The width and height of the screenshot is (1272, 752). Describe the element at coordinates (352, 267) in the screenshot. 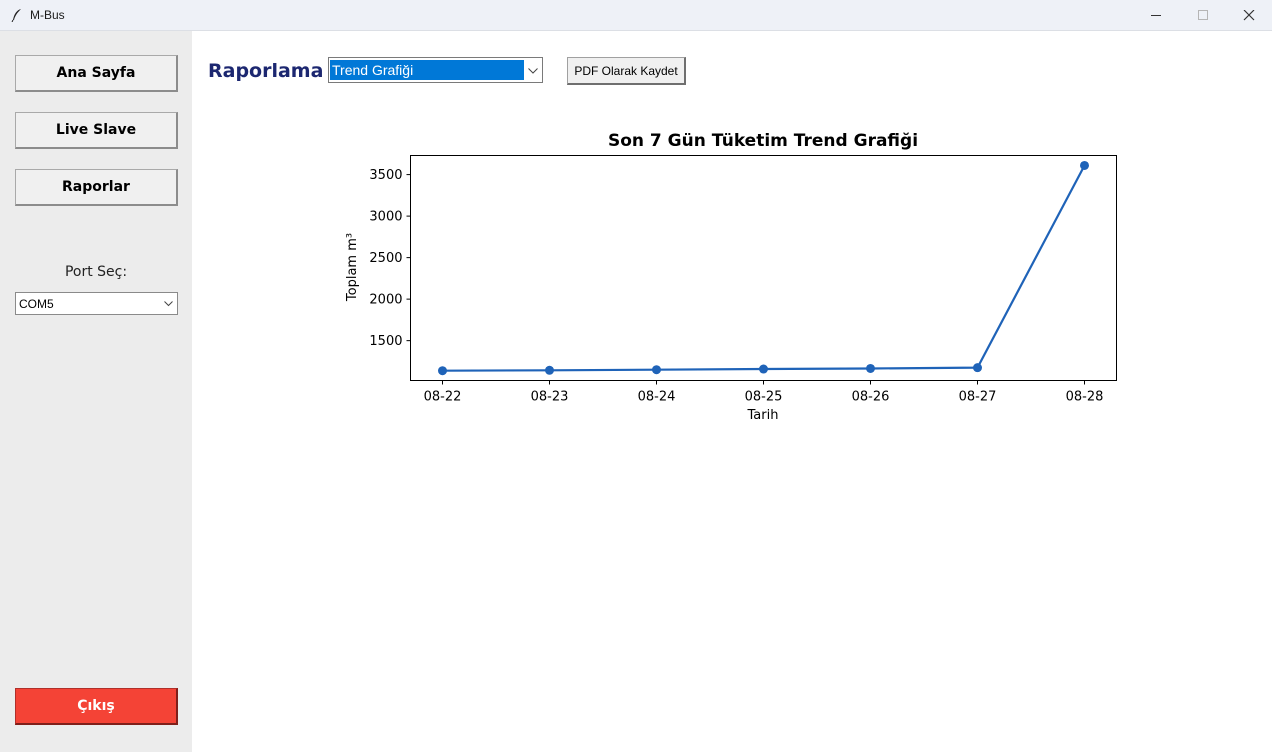

I see `y-axis-label: Toplam m³` at that location.